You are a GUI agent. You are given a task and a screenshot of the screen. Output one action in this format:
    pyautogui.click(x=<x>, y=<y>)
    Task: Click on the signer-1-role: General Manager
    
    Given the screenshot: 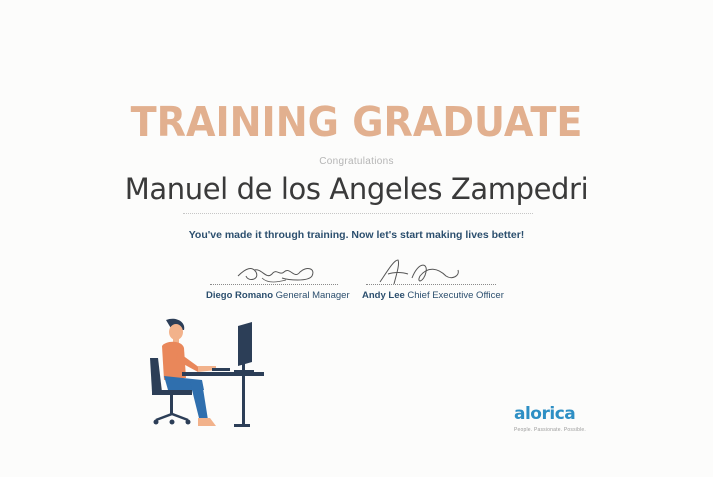 What is the action you would take?
    pyautogui.click(x=312, y=295)
    